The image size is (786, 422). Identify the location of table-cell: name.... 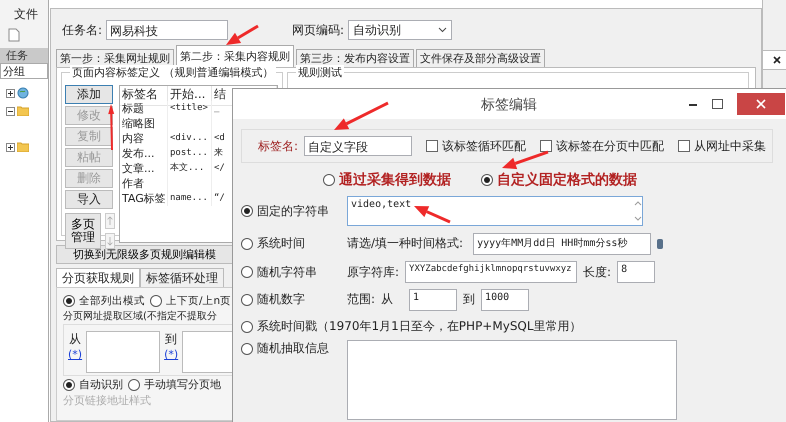
(190, 198).